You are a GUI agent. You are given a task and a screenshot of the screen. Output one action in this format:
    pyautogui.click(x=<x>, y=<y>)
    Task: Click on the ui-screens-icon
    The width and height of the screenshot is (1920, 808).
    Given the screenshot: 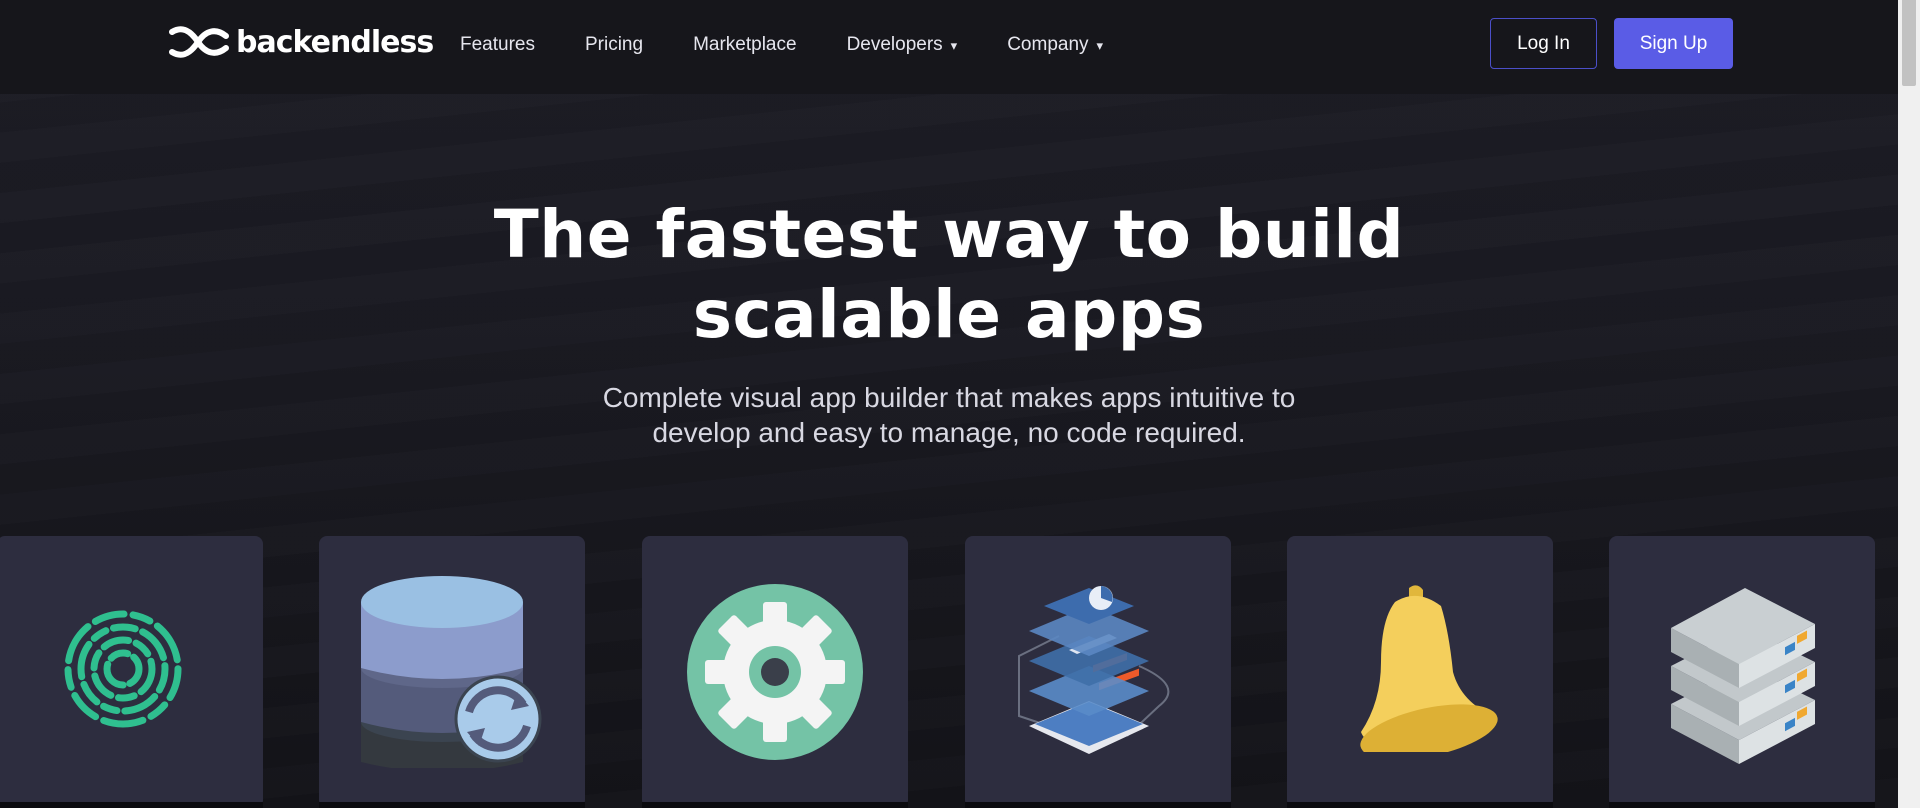 What is the action you would take?
    pyautogui.click(x=1094, y=670)
    